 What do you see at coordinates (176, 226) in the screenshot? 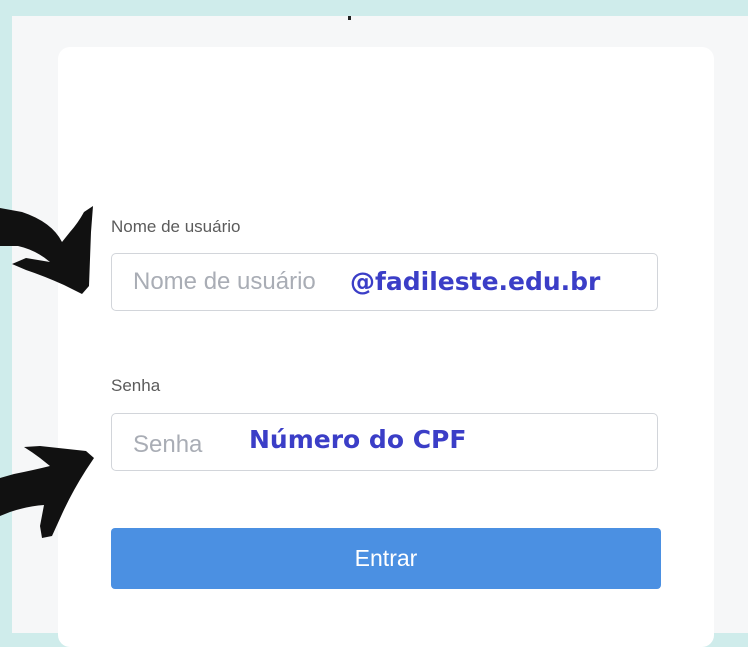
I see `username-label: Nome de usuário` at bounding box center [176, 226].